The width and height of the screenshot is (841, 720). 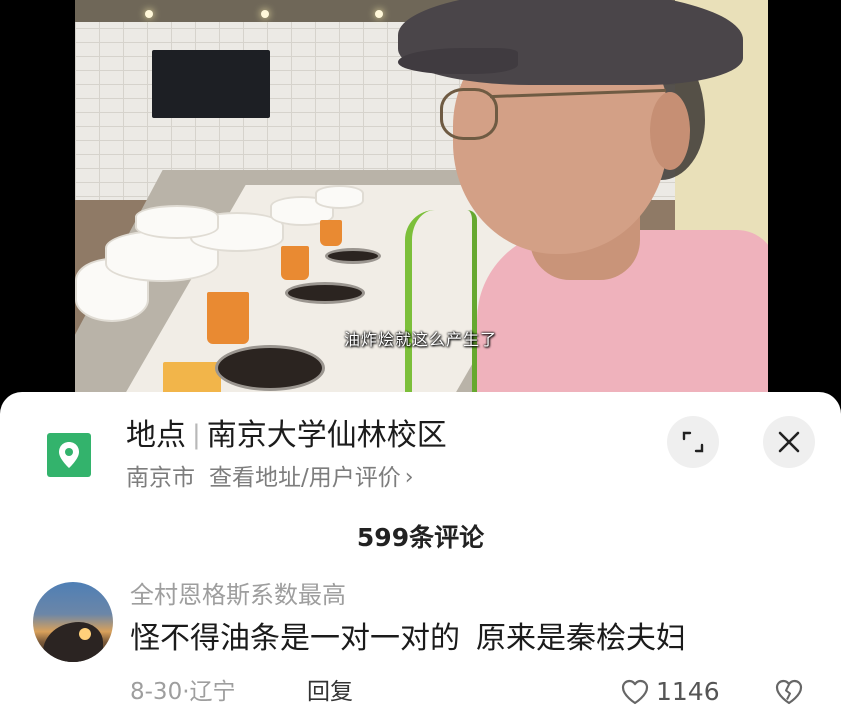 What do you see at coordinates (295, 638) in the screenshot?
I see `comment-text-part: 怪不得油条是一对一对的` at bounding box center [295, 638].